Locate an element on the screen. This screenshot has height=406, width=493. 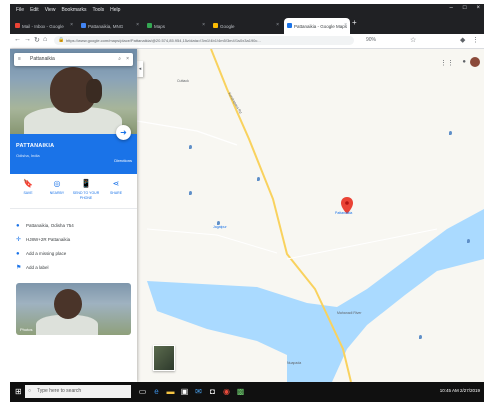
satellite-toggle is located at coordinates (164, 358).